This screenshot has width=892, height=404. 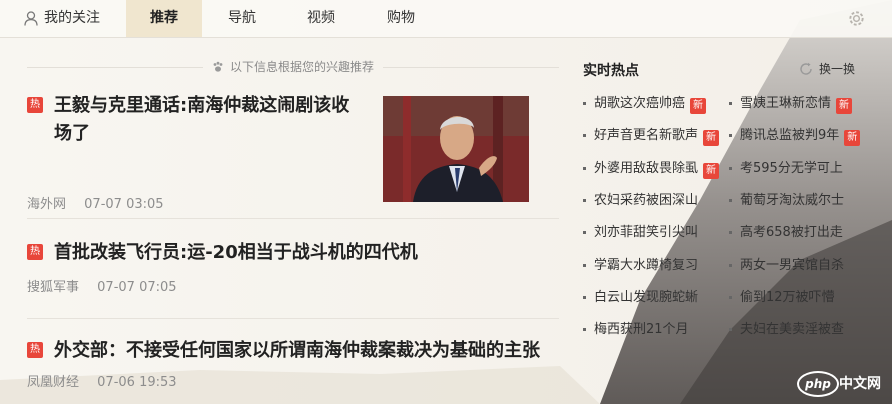 I want to click on hot-list-item: 偷到12万被吓懵, so click(x=782, y=298).